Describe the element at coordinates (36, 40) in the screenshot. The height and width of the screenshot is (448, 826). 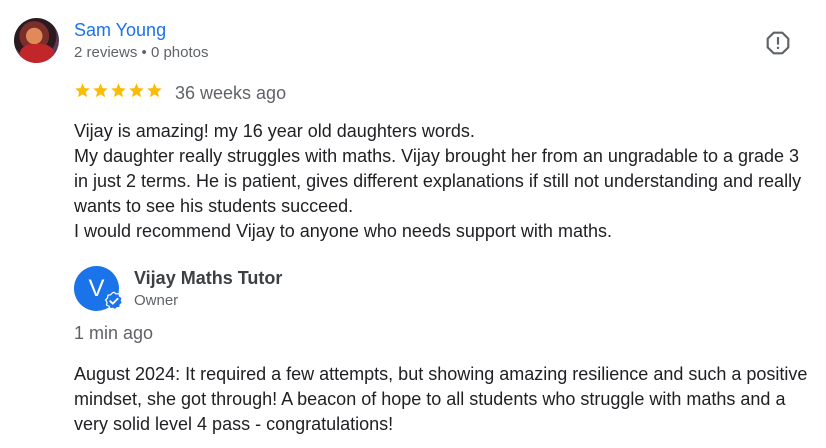
I see `reviewer-avatar` at that location.